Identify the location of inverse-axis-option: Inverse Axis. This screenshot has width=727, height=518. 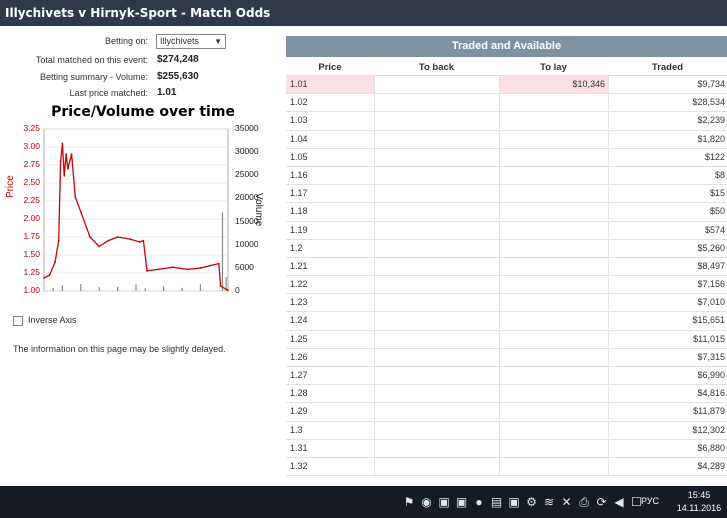
(45, 320).